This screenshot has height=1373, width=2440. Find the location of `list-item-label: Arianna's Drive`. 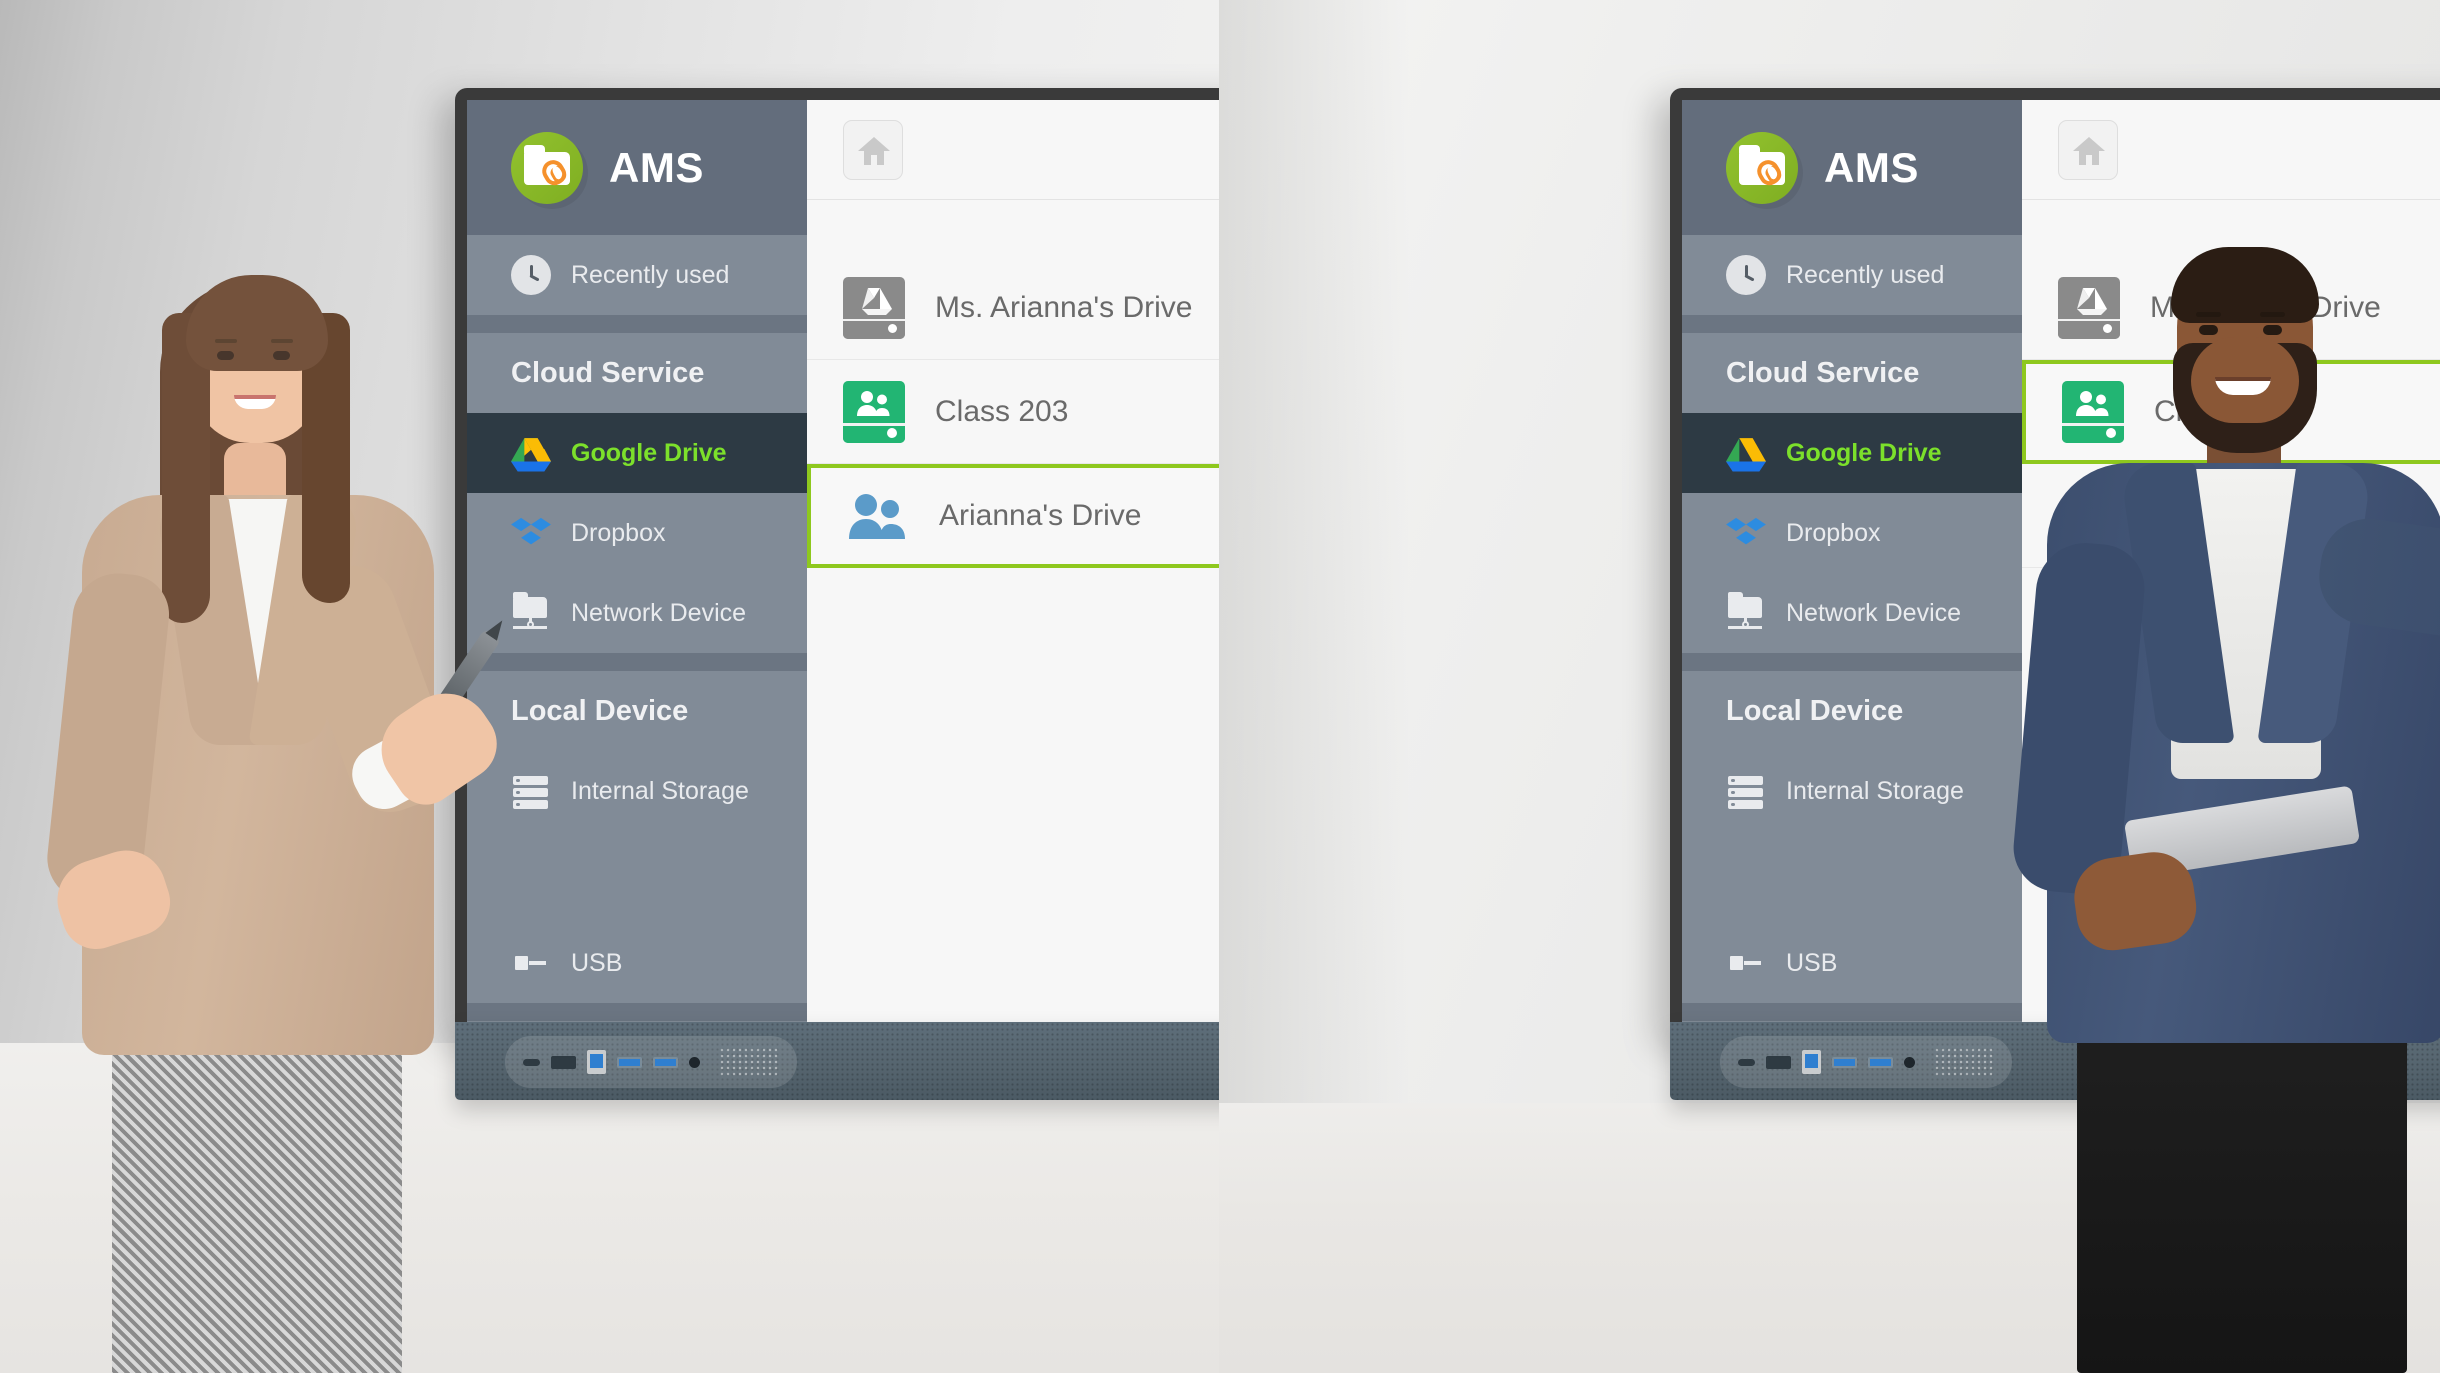

list-item-label: Arianna's Drive is located at coordinates (1040, 515).